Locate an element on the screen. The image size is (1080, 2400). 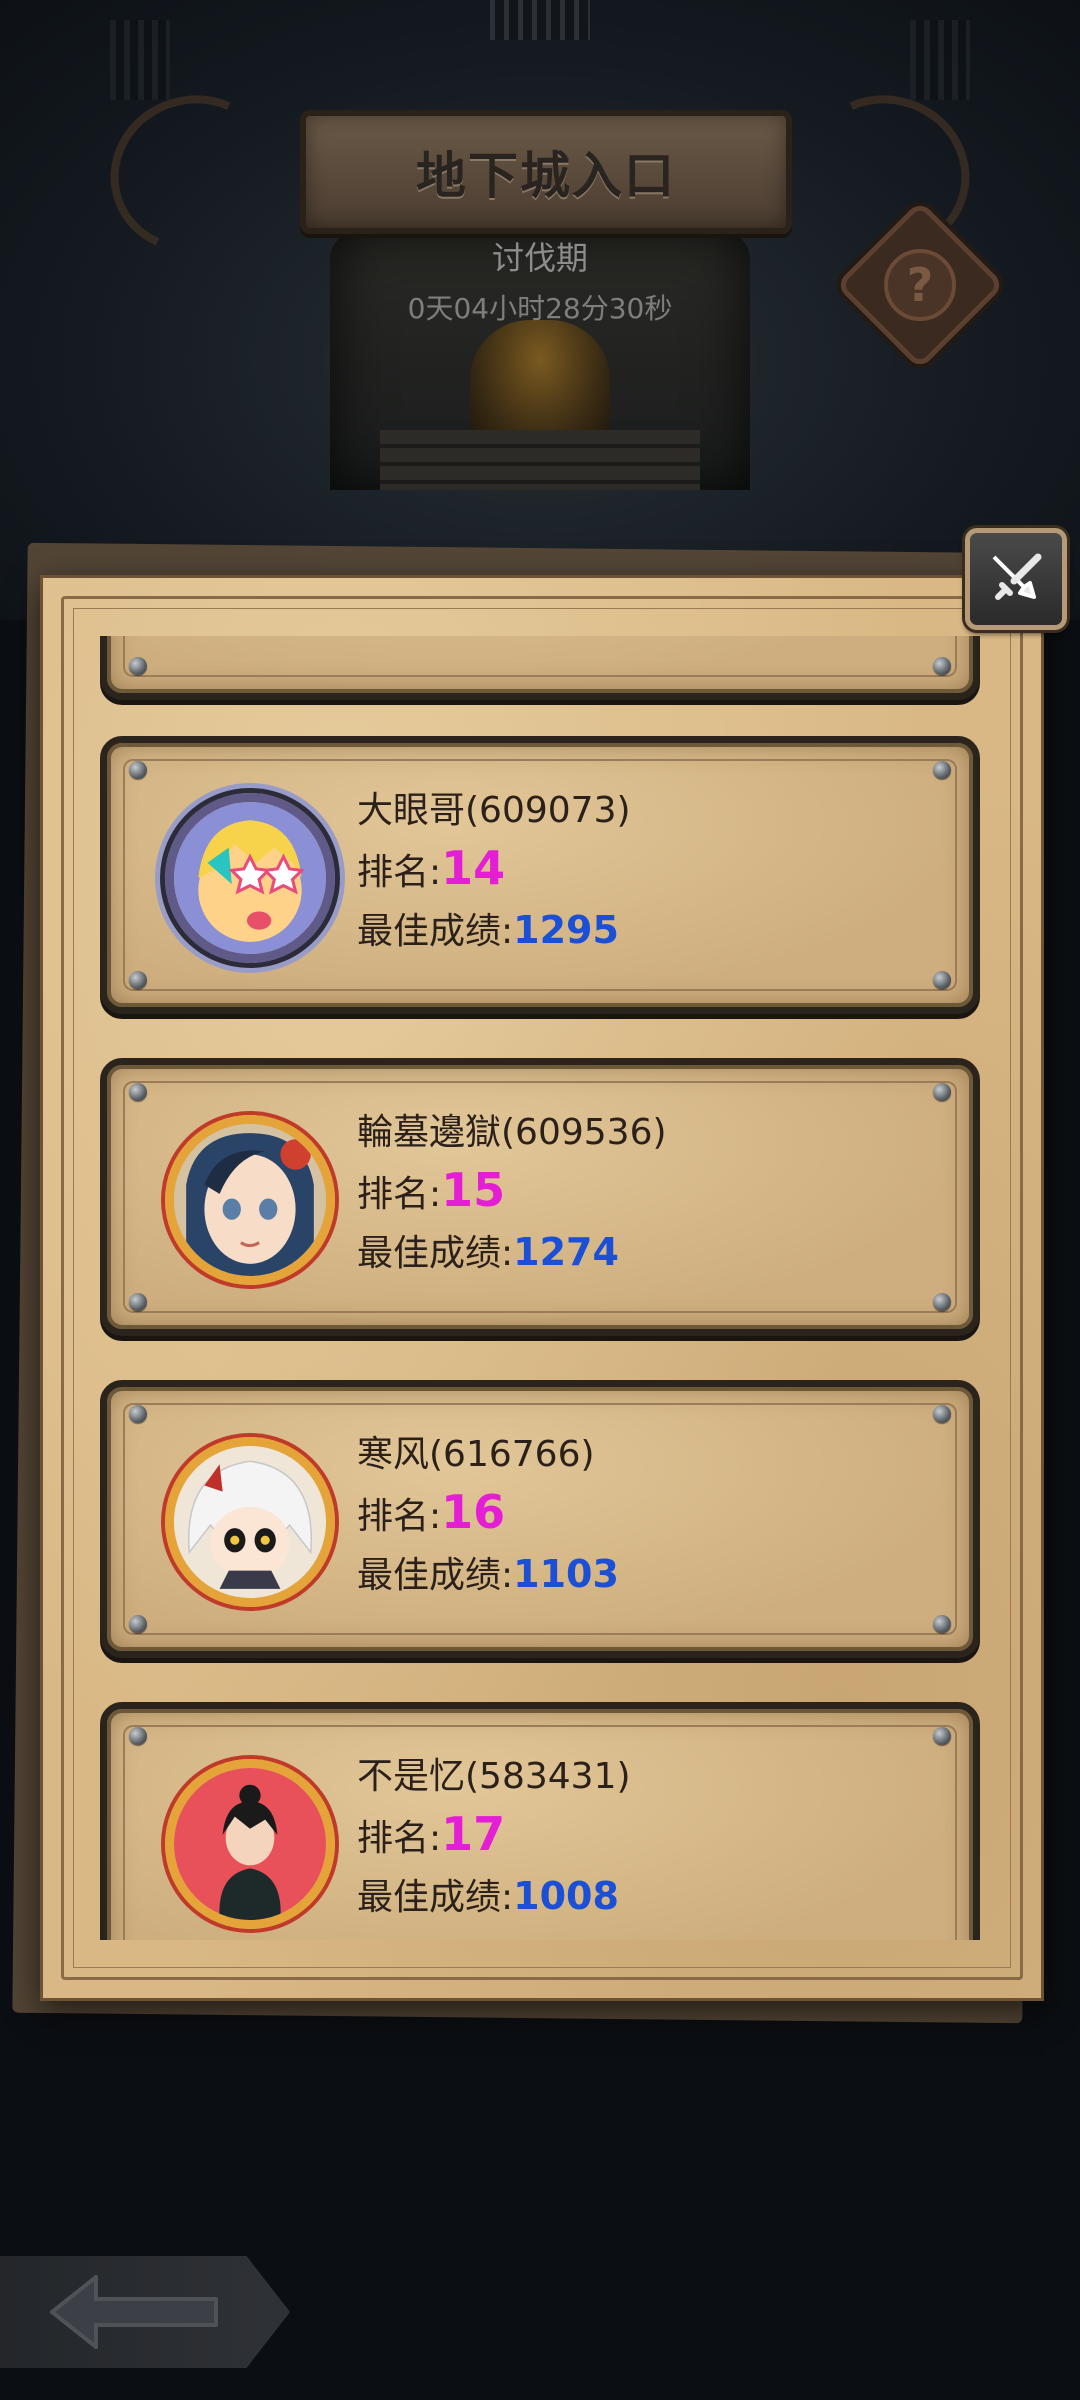
list-item: 寒风(616766) 排名: 16 最佳成绩: 1103 is located at coordinates (540, 1519).